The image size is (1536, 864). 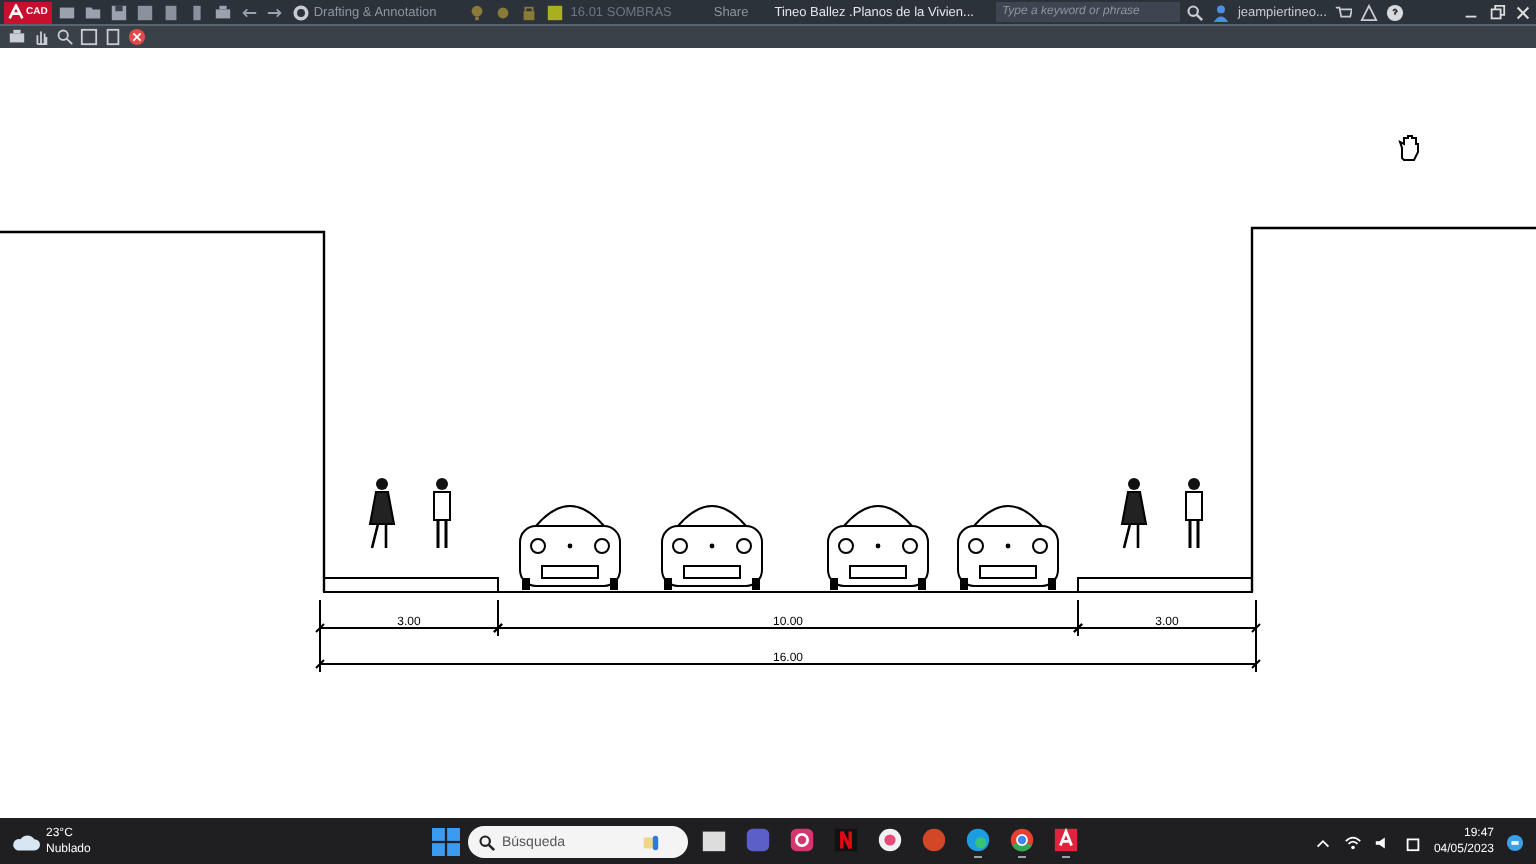 What do you see at coordinates (16, 12) in the screenshot?
I see `letter-a-icon` at bounding box center [16, 12].